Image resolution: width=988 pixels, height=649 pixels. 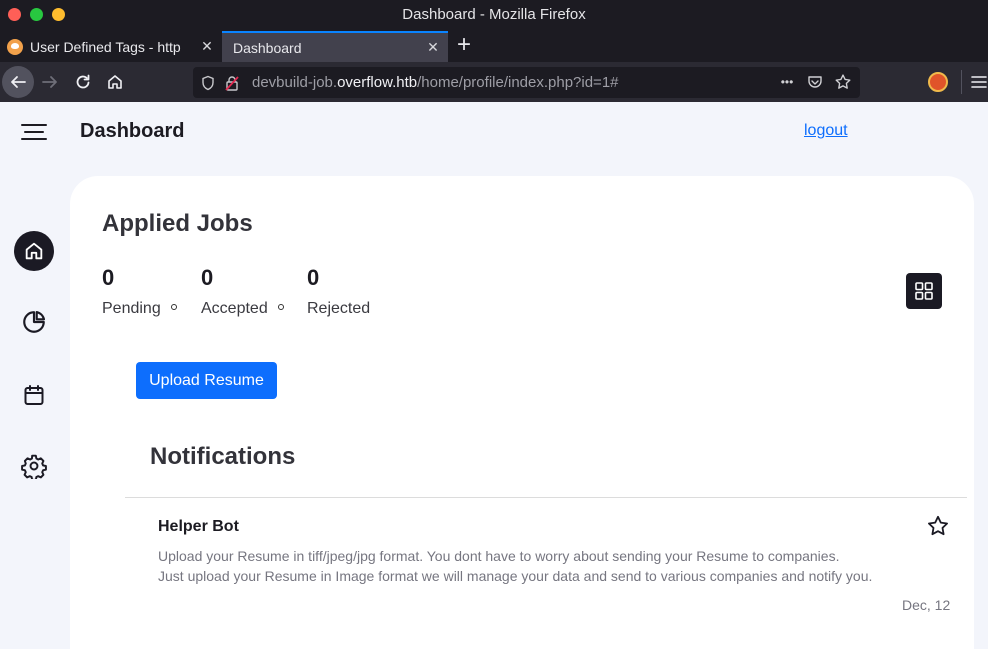 I want to click on calendar-icon, so click(x=34, y=395).